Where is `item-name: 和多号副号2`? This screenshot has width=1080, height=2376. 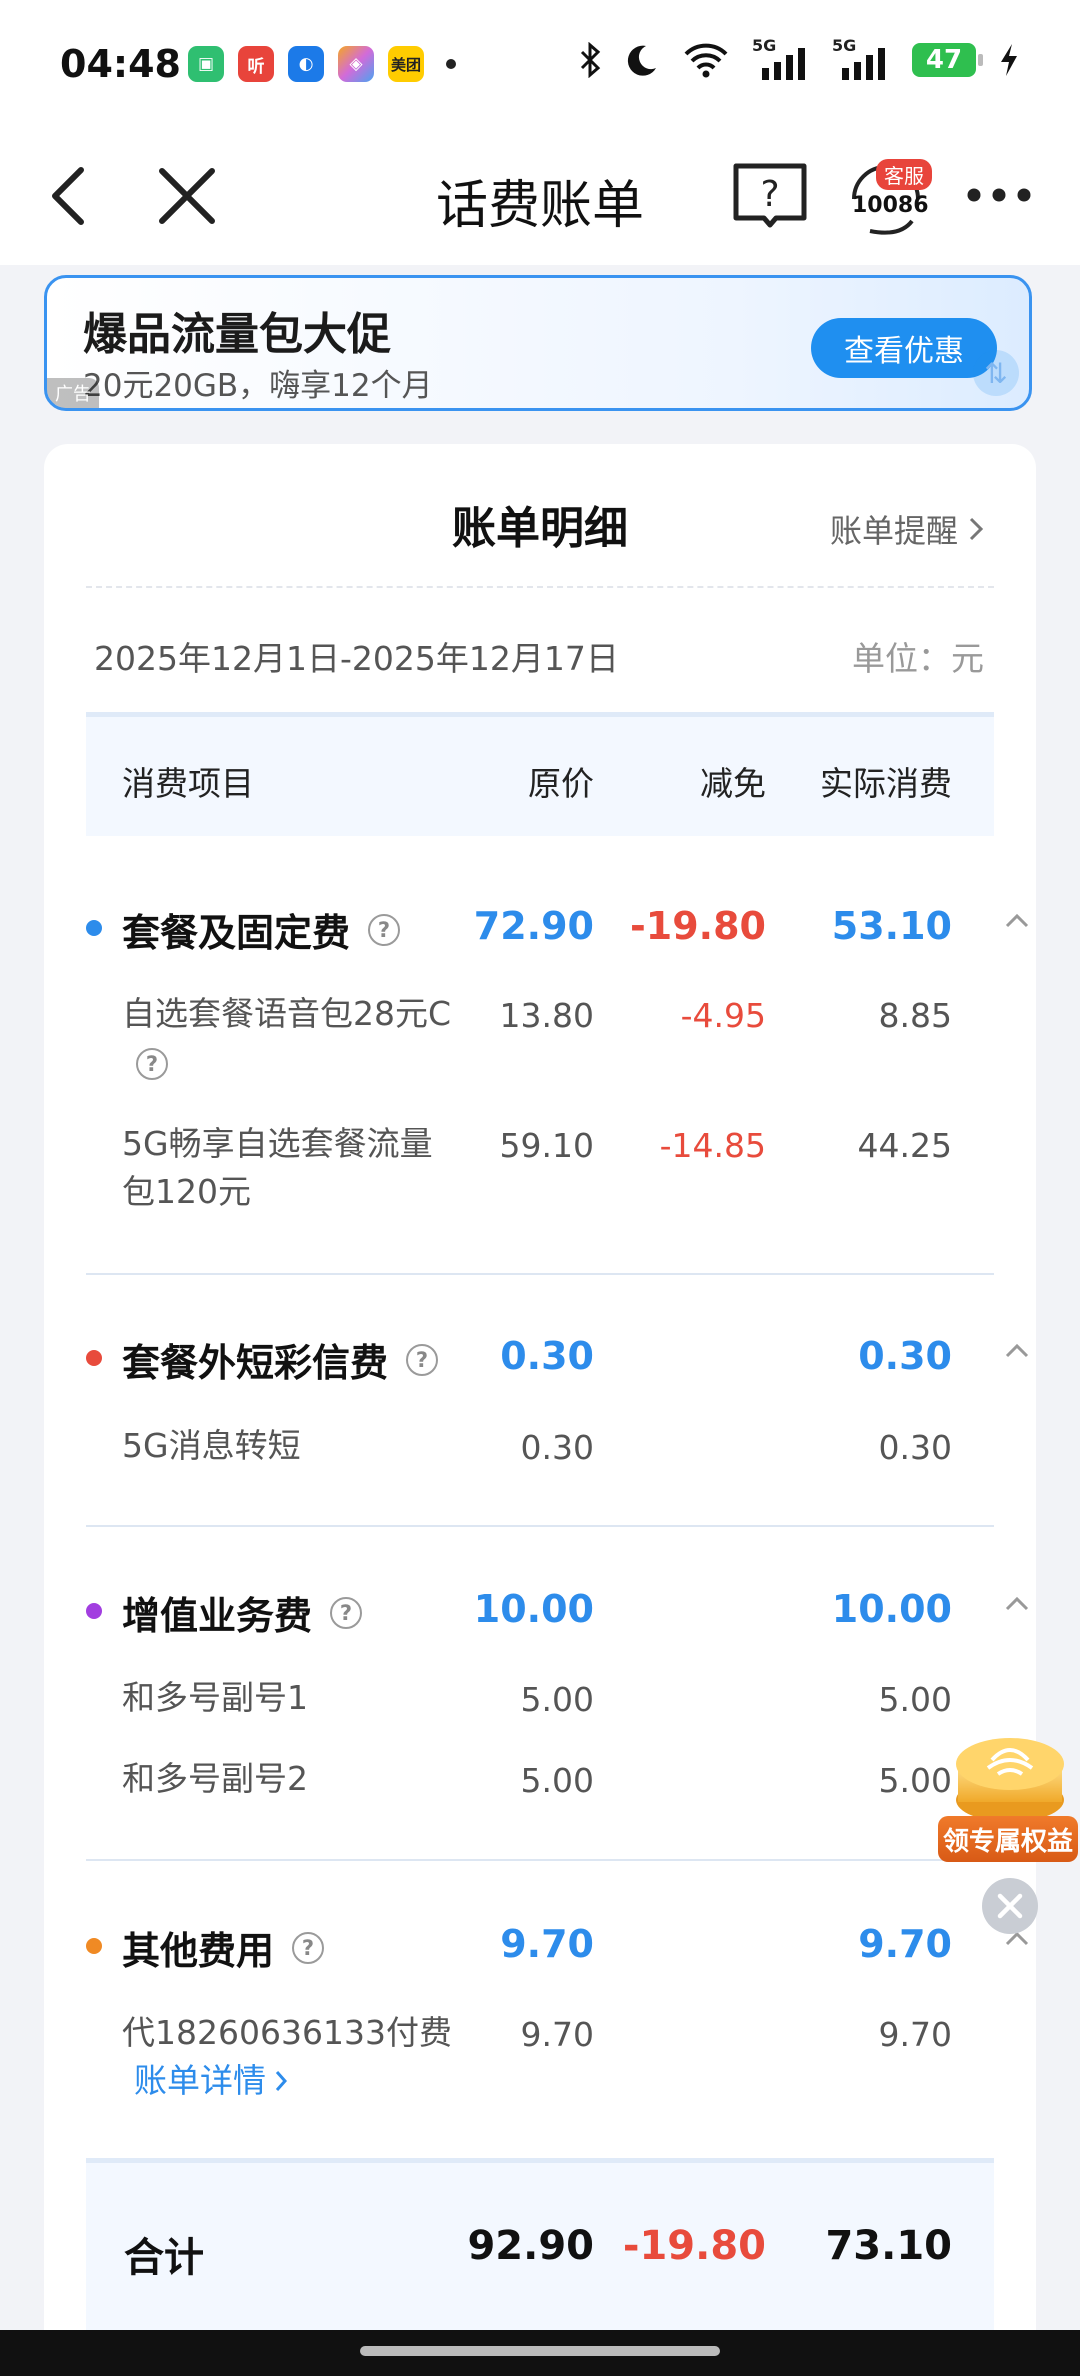 item-name: 和多号副号2 is located at coordinates (215, 1778).